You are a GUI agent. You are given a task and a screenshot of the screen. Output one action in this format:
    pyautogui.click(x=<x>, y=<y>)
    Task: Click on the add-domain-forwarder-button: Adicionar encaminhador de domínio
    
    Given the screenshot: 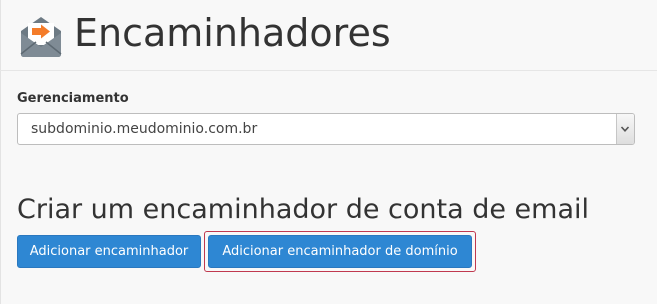 What is the action you would take?
    pyautogui.click(x=340, y=251)
    